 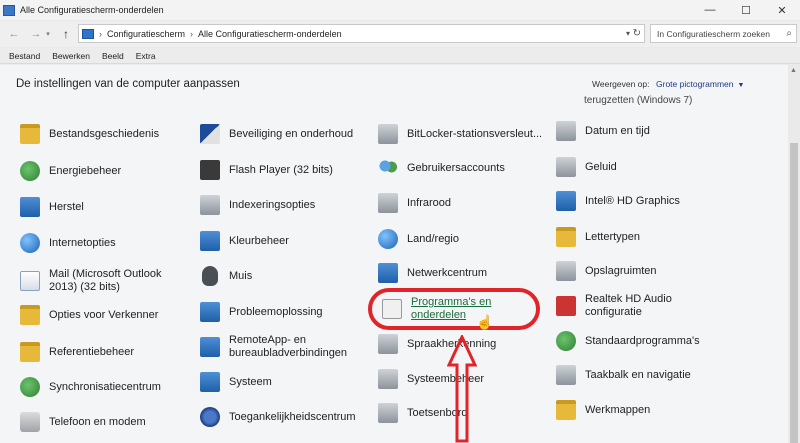 I want to click on view-label: Weergeven op:, so click(x=621, y=84).